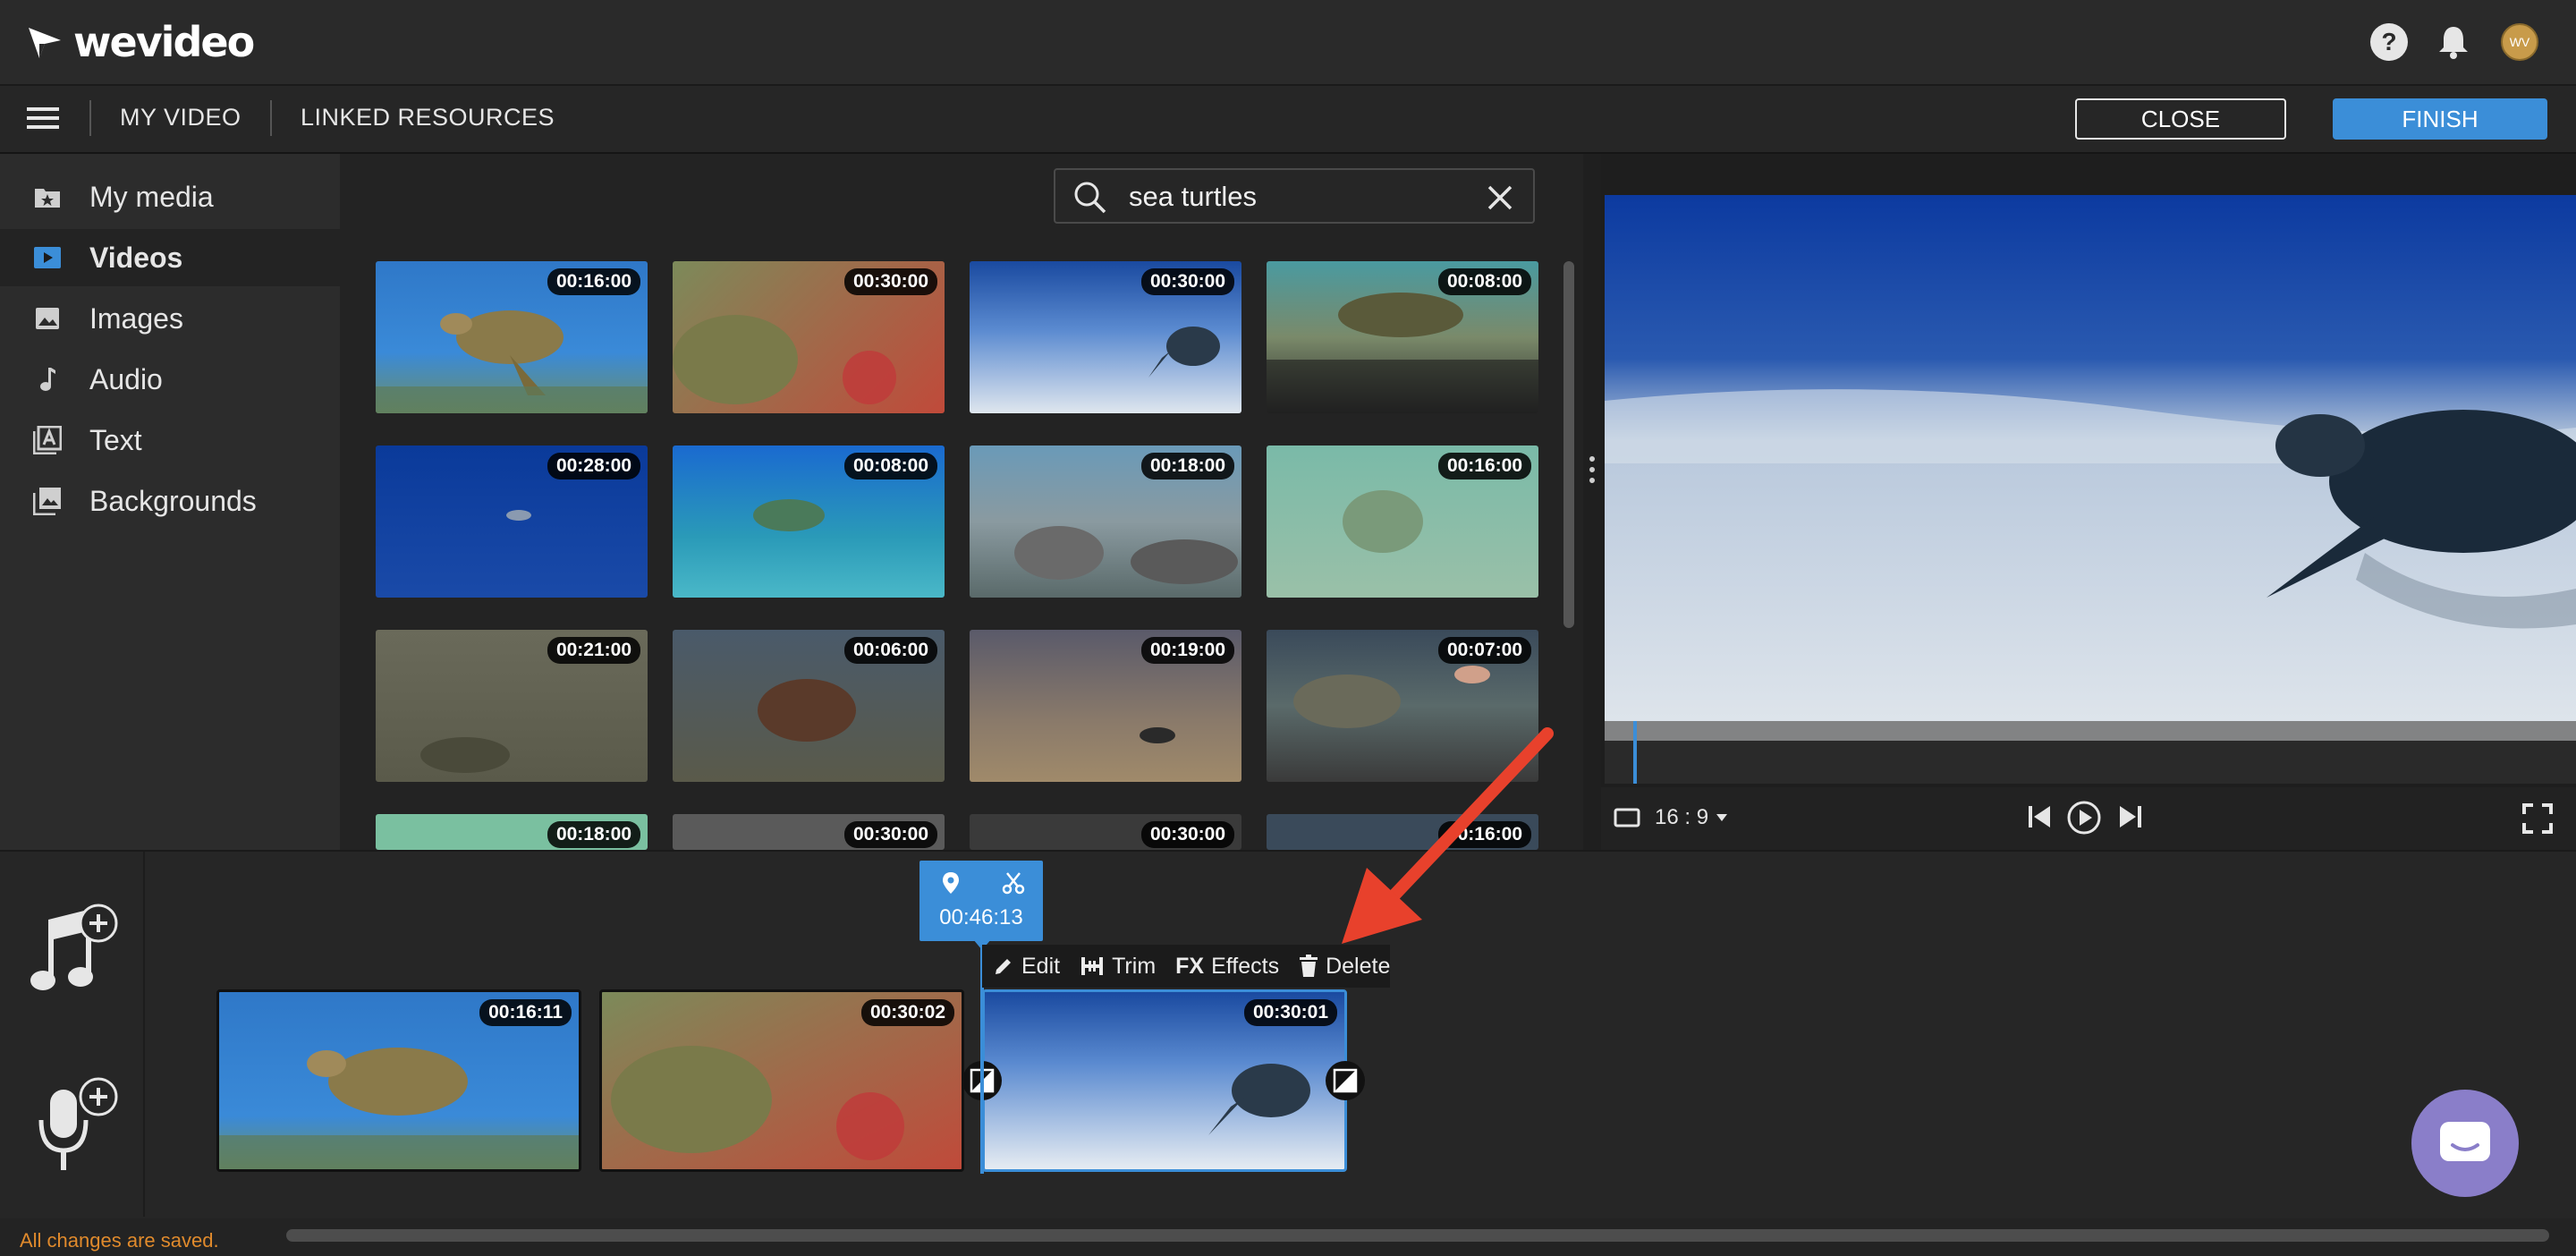 This screenshot has width=2576, height=1256. Describe the element at coordinates (119, 1241) in the screenshot. I see `save-status: All changes are saved.` at that location.